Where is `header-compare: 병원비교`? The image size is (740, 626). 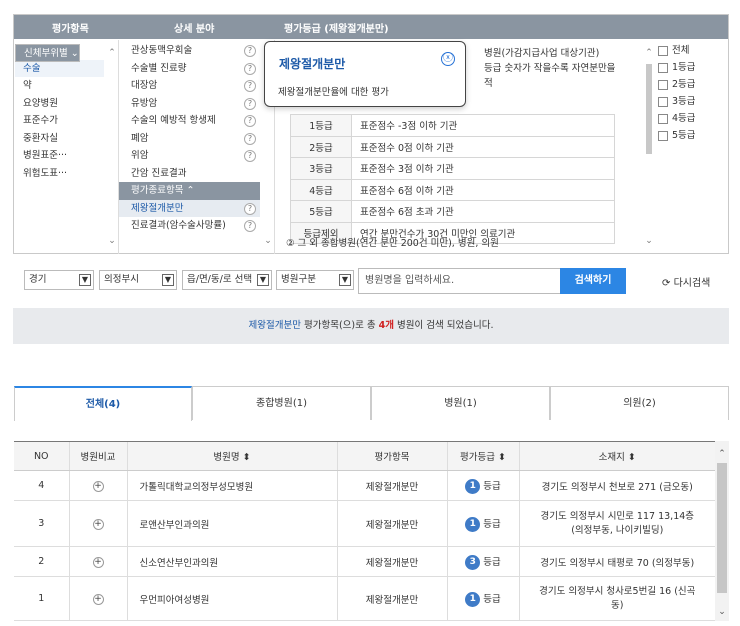
header-compare: 병원비교 is located at coordinates (97, 456).